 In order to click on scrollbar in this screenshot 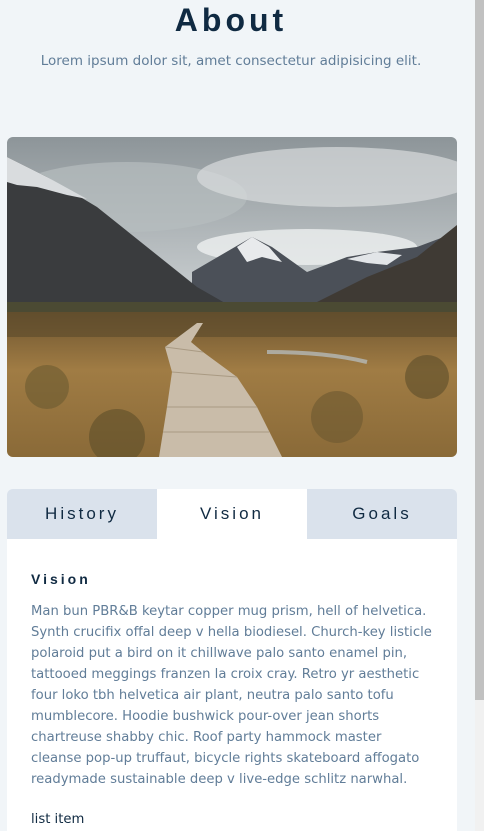, I will do `click(479, 415)`.